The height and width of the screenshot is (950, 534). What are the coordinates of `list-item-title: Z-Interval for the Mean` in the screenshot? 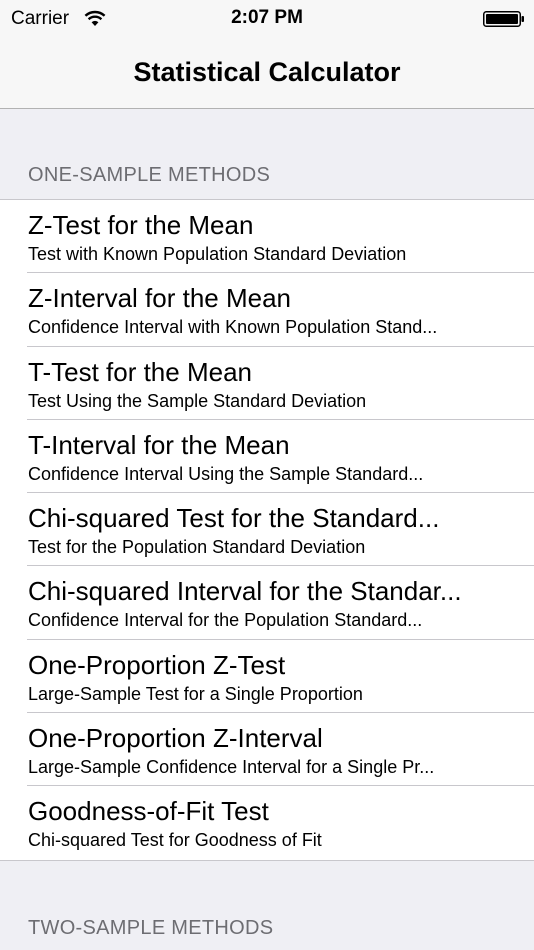 It's located at (159, 298).